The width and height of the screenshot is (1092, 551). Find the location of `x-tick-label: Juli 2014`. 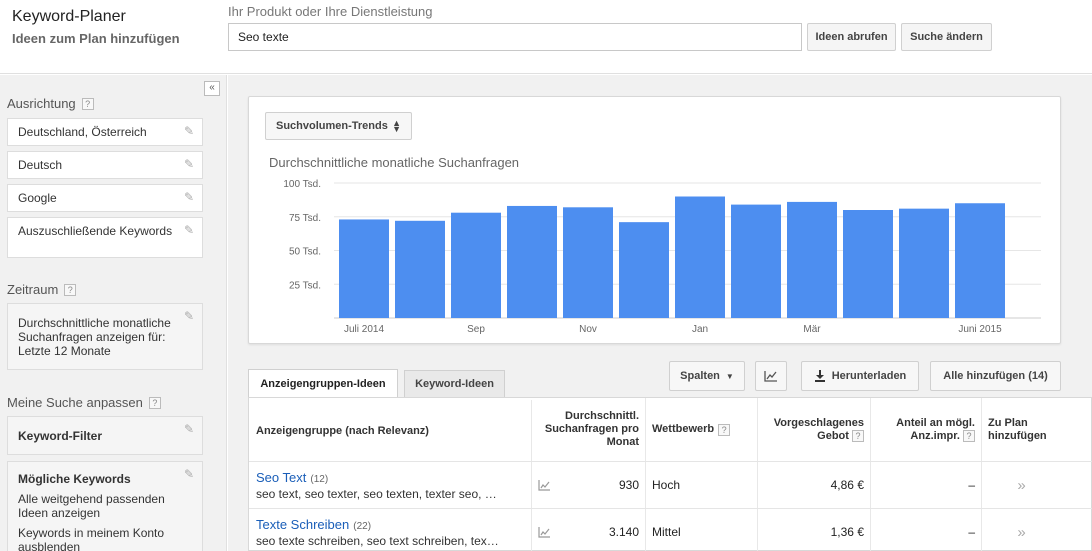

x-tick-label: Juli 2014 is located at coordinates (364, 329).